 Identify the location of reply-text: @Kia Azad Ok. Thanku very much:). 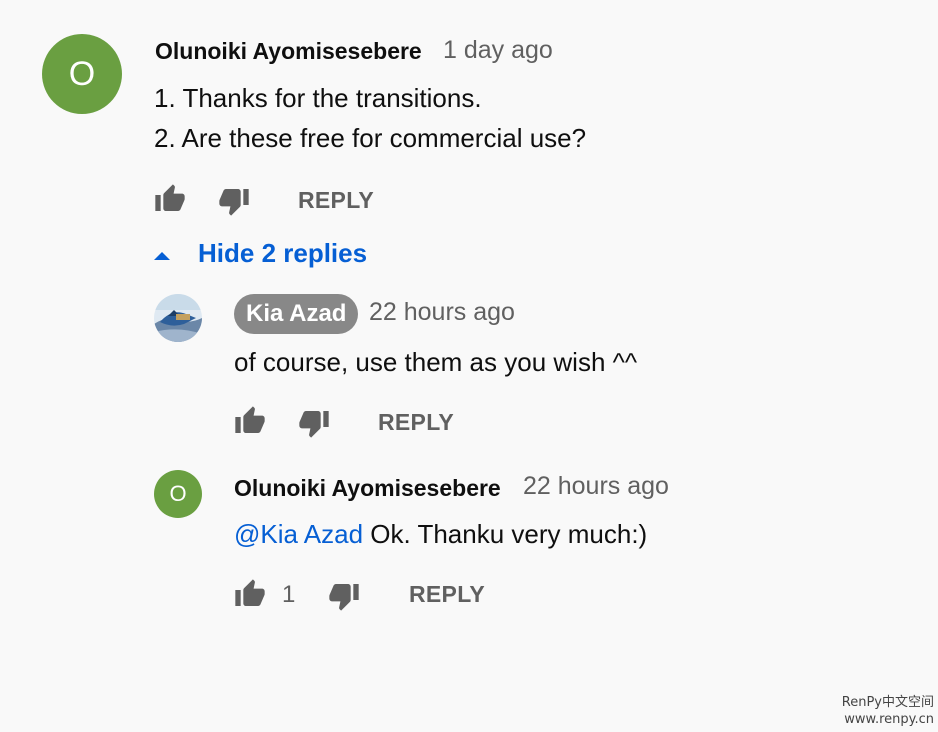
(440, 534).